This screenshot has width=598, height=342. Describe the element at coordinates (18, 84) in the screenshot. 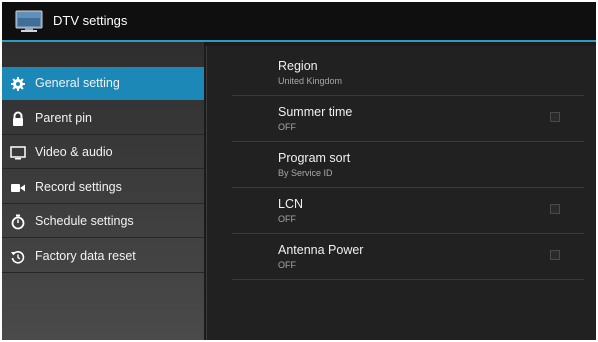

I see `gear-icon` at that location.